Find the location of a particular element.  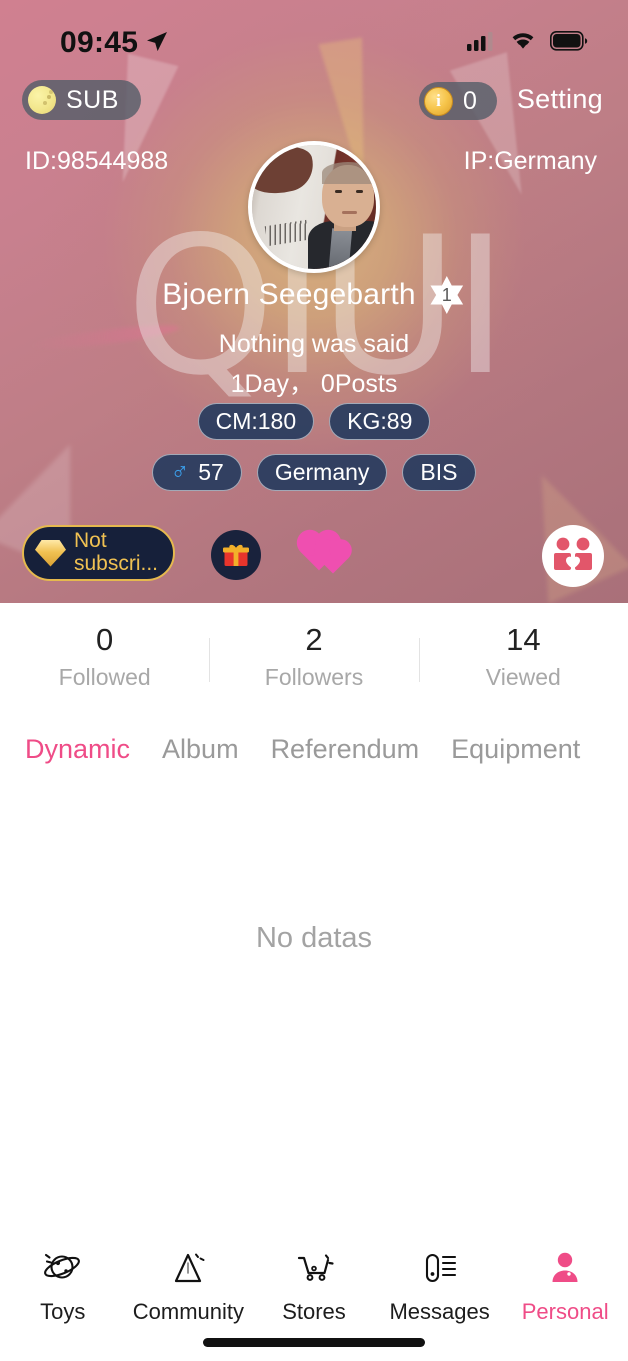

nav-item-stores: Stores is located at coordinates (314, 1277).